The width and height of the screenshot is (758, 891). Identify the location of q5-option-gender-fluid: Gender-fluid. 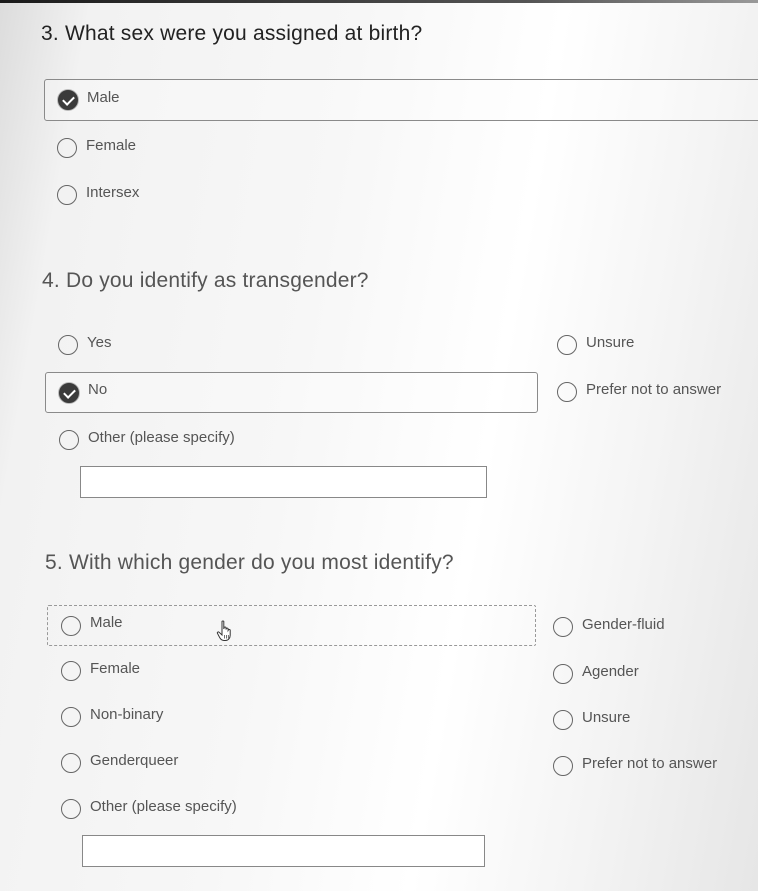
(653, 627).